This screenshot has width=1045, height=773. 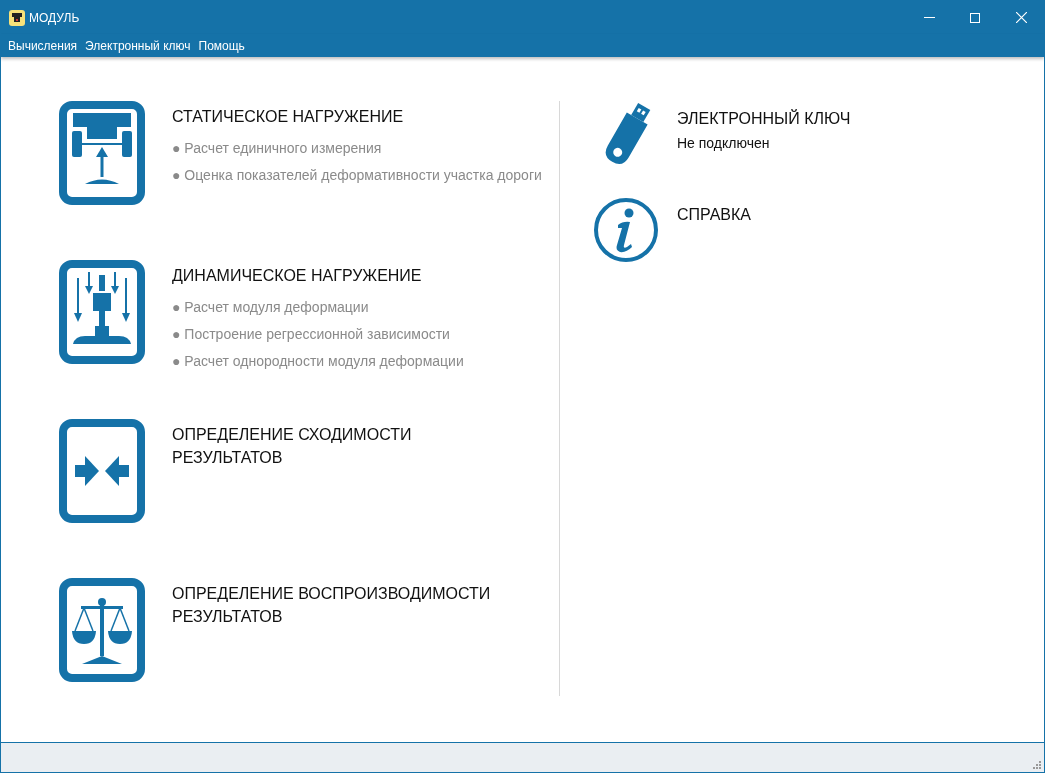 What do you see at coordinates (138, 45) in the screenshot?
I see `menu-item: Электронный ключ` at bounding box center [138, 45].